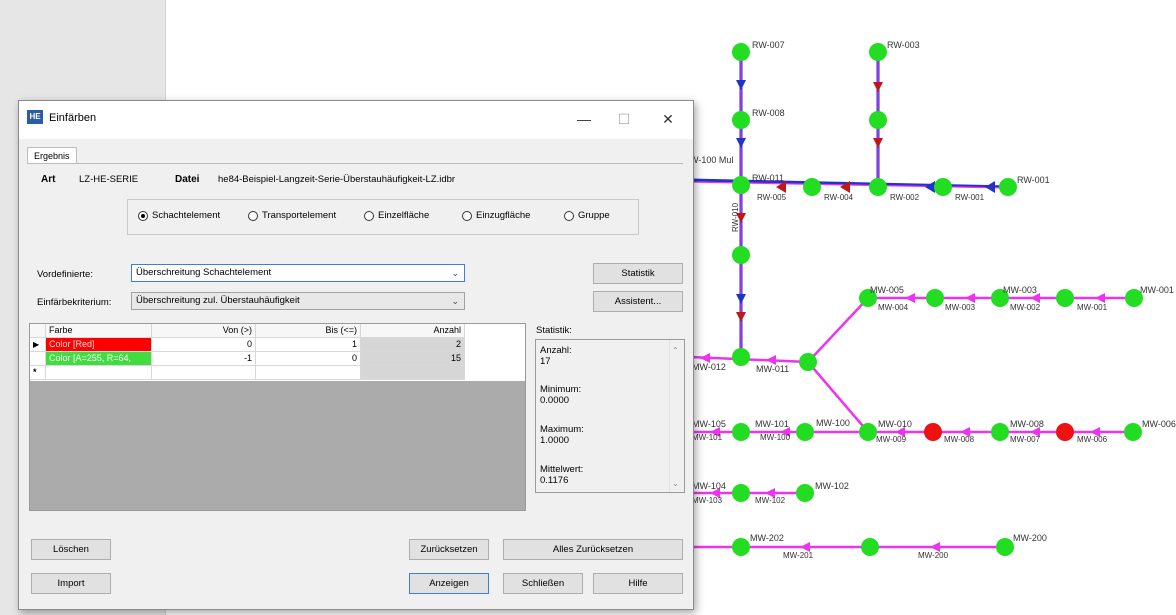 The width and height of the screenshot is (1176, 615). I want to click on radio-icon, so click(569, 215).